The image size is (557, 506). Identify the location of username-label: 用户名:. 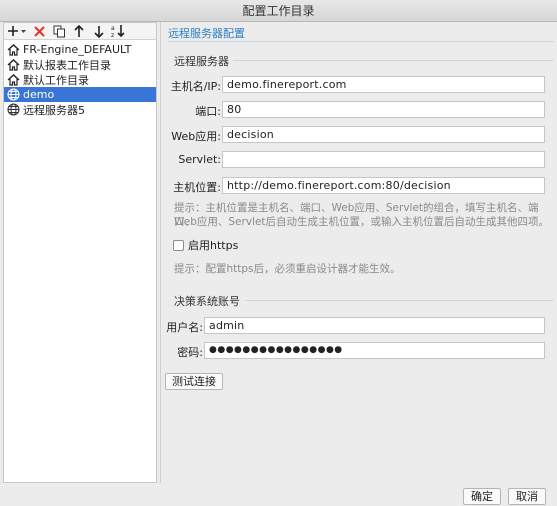
(184, 327).